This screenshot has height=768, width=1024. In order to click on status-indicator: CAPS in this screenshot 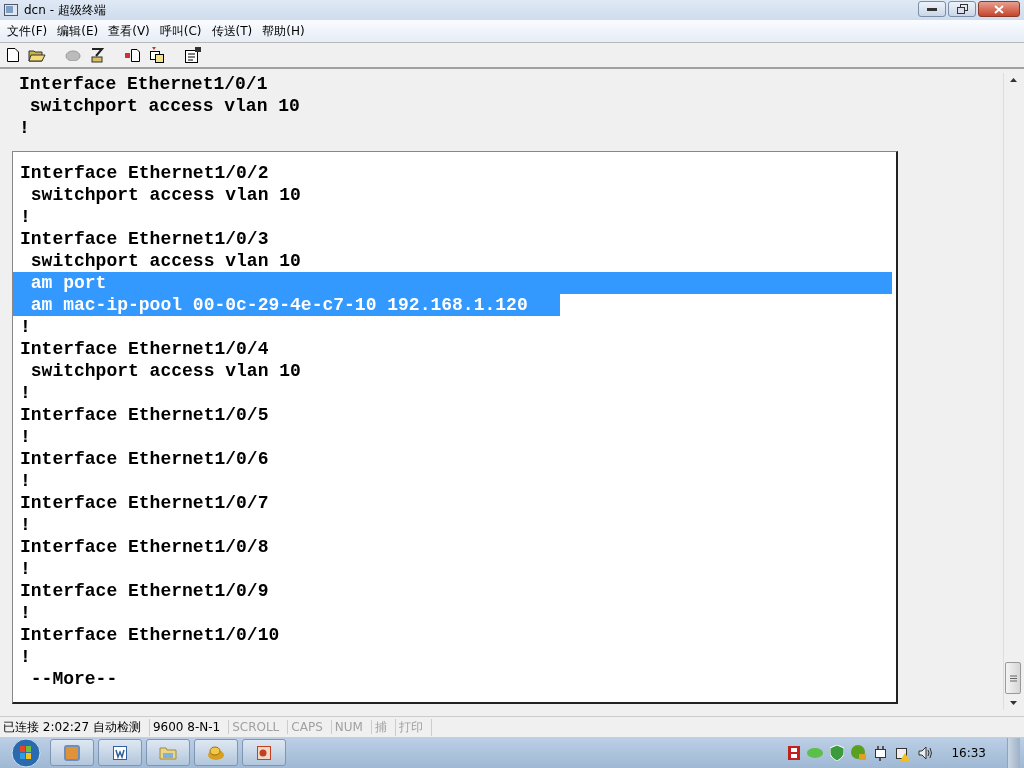, I will do `click(310, 727)`.